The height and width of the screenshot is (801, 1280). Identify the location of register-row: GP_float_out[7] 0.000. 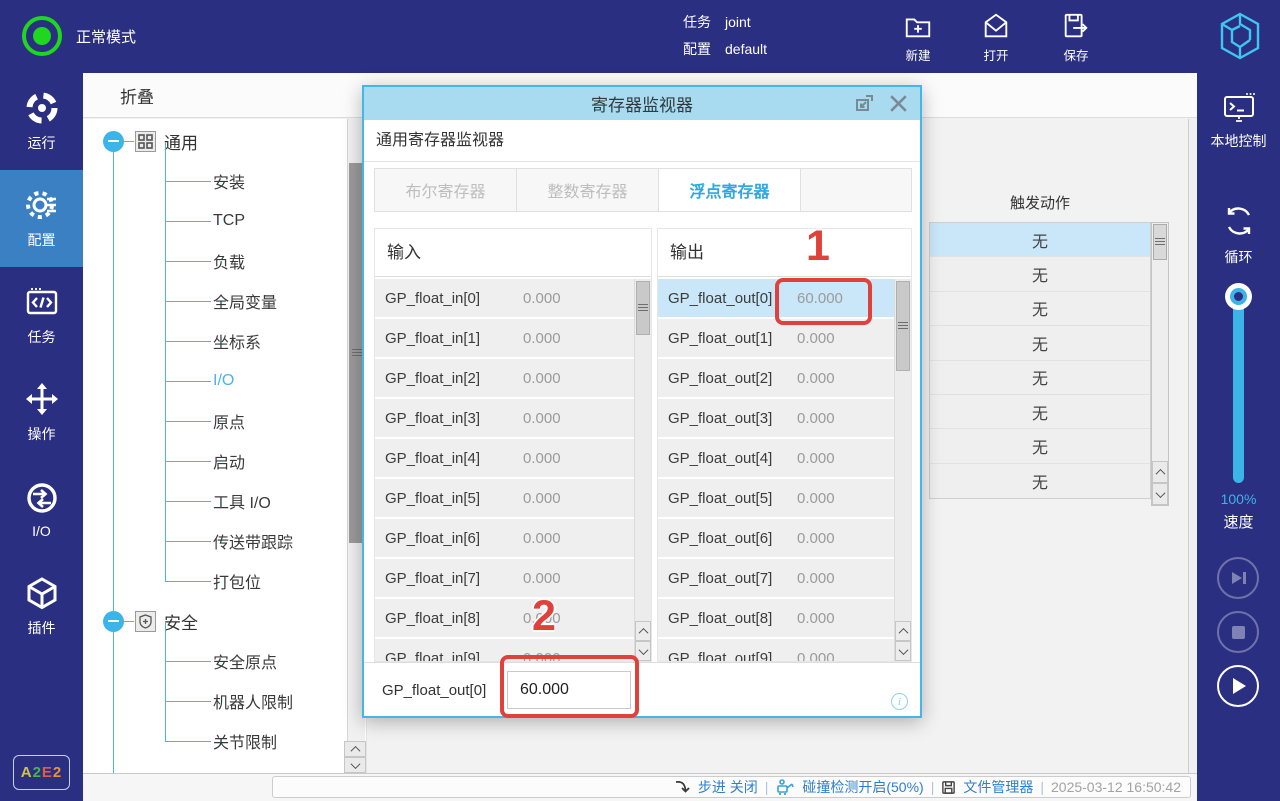
(784, 578).